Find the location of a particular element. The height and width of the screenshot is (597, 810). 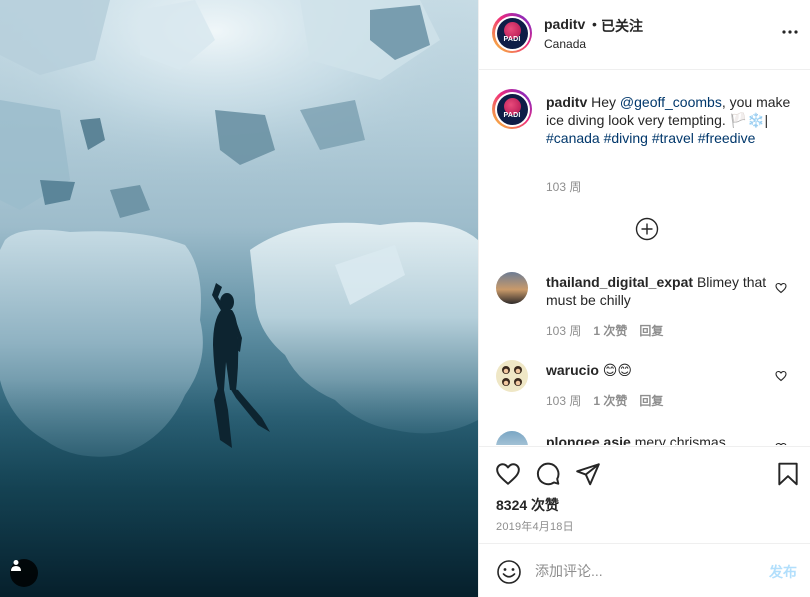

post-username: paditv is located at coordinates (564, 24).